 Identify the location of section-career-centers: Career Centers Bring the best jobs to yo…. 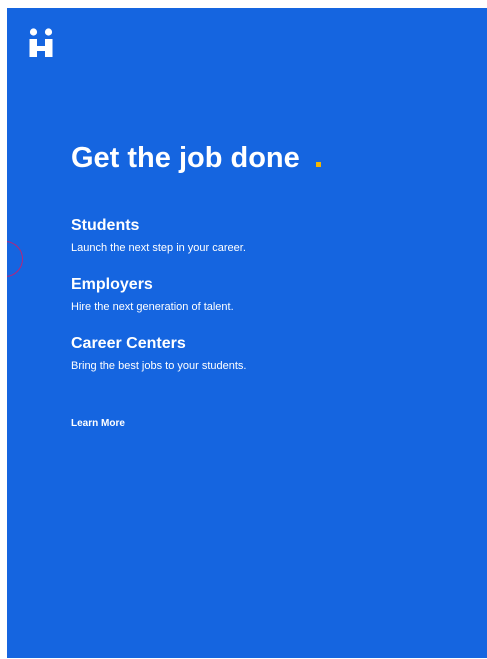
(159, 353).